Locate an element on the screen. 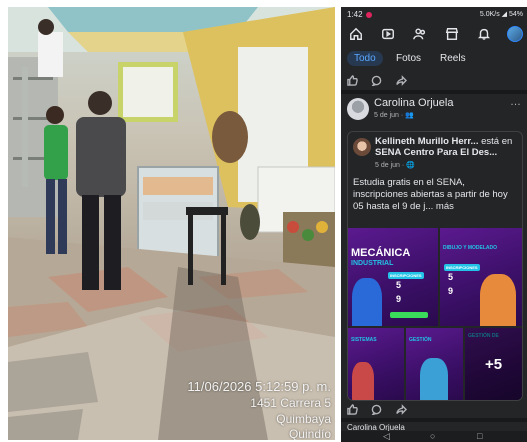 Image resolution: width=527 pixels, height=442 pixels. flyer-dibujo-date-end: 9 is located at coordinates (451, 291).